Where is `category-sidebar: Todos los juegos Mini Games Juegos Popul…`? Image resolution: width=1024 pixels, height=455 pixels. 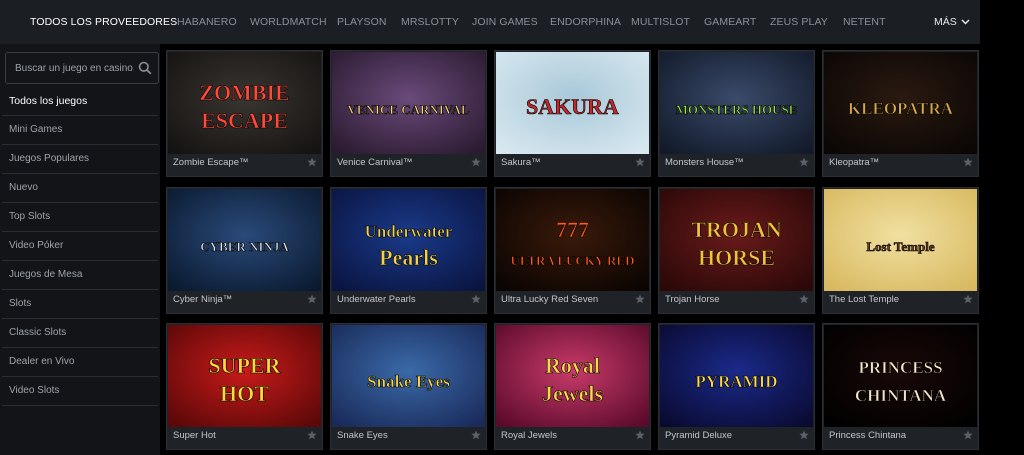
category-sidebar: Todos los juegos Mini Games Juegos Popul… is located at coordinates (80, 249).